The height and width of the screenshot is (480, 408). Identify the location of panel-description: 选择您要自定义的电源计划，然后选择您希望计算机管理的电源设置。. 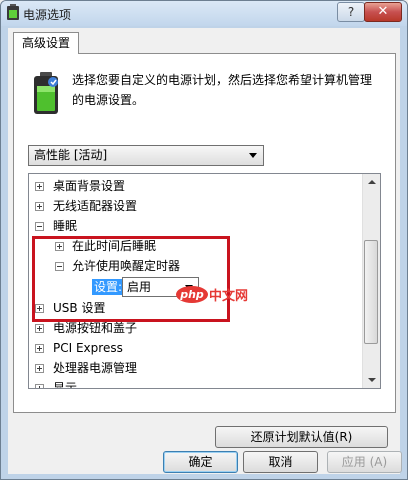
(222, 90).